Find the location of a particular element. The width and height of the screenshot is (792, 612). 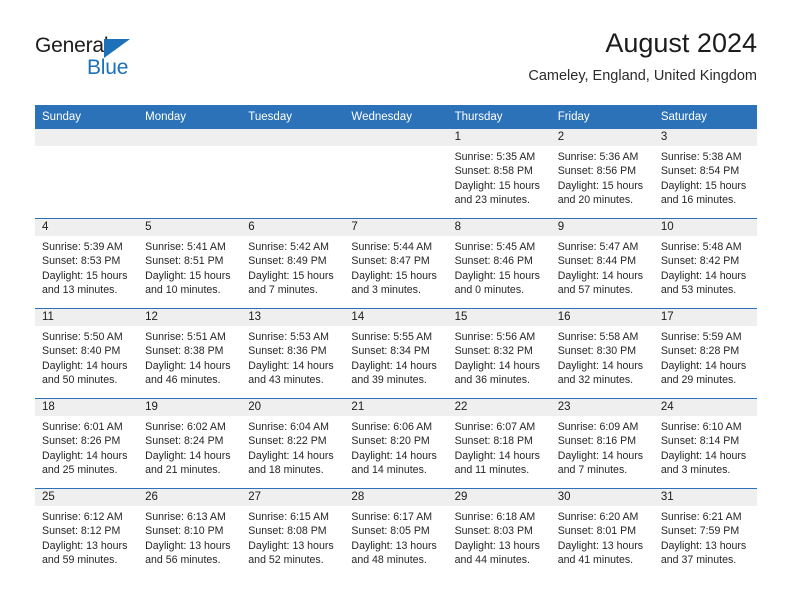

daylight-text-line2: and 14 minutes. is located at coordinates (389, 469).